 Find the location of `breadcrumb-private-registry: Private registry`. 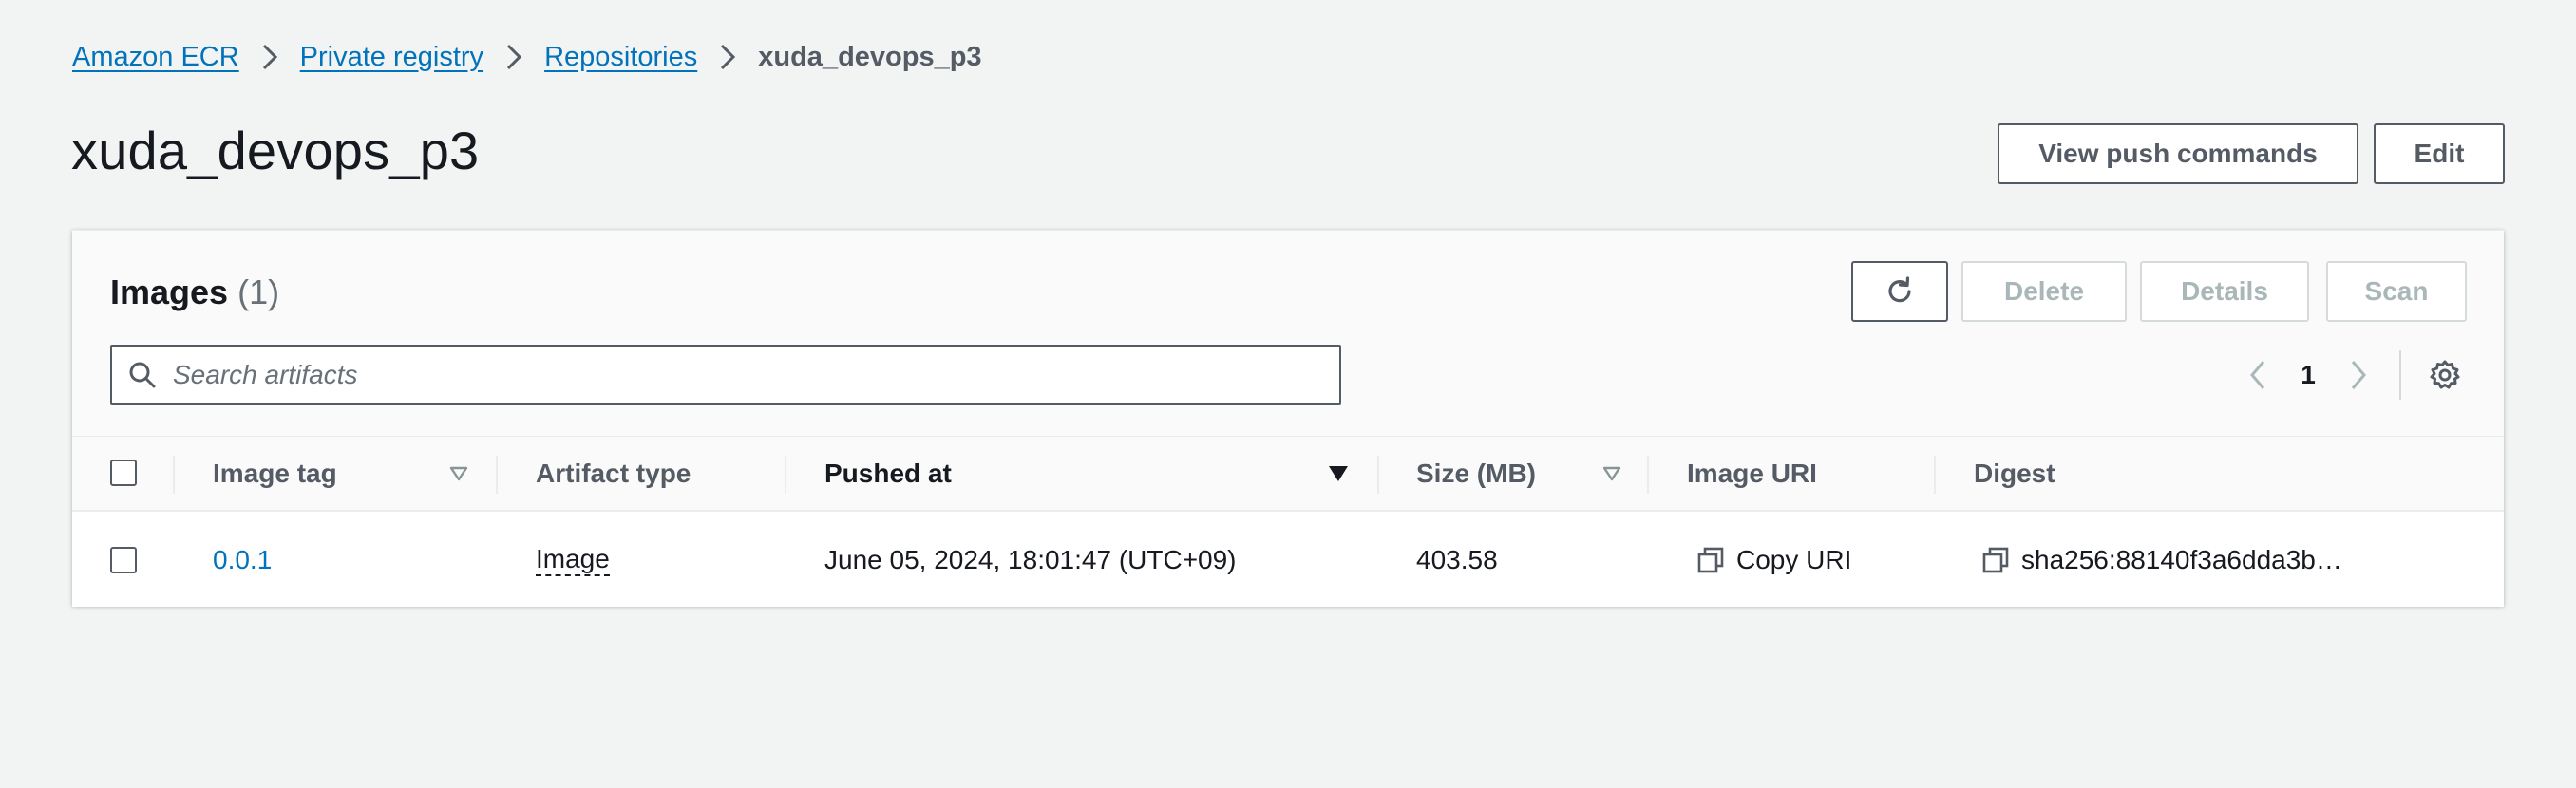

breadcrumb-private-registry: Private registry is located at coordinates (391, 57).